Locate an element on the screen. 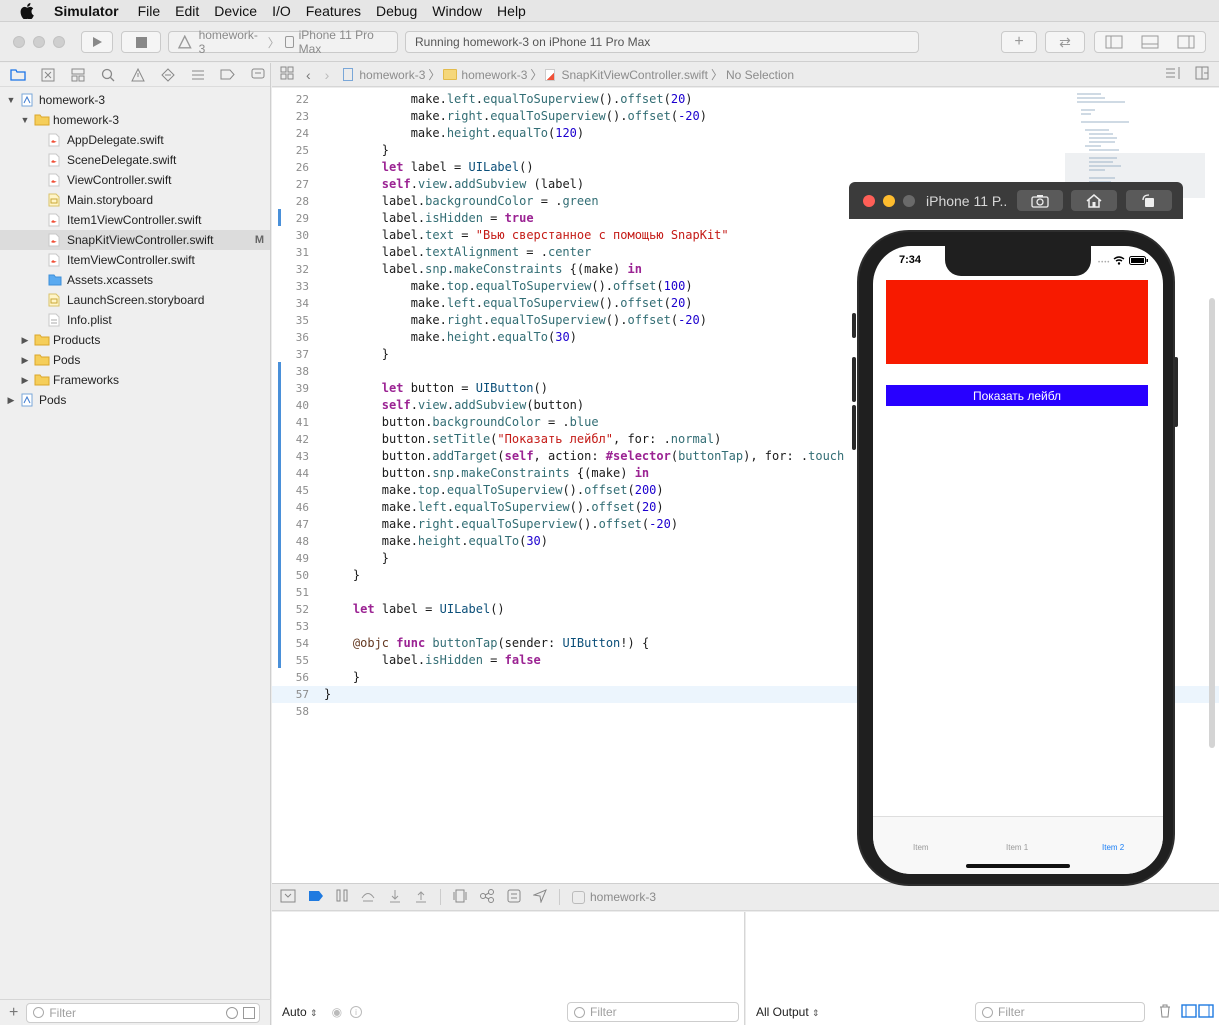 The height and width of the screenshot is (1025, 1219). add-file-icon: + is located at coordinates (13, 1013).